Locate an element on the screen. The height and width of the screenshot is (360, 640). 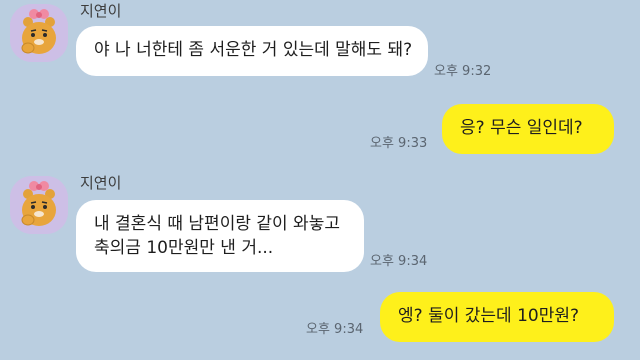
message-bubble: 야 나 너한테 좀 서운한 거 있는데 말해도 돼? is located at coordinates (252, 51).